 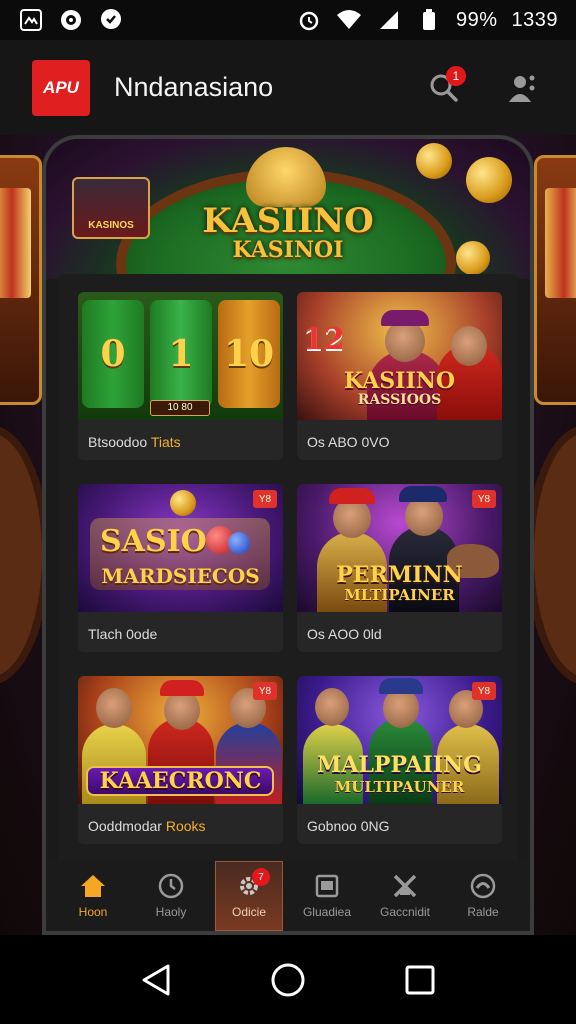 I want to click on wifi-icon, so click(x=349, y=20).